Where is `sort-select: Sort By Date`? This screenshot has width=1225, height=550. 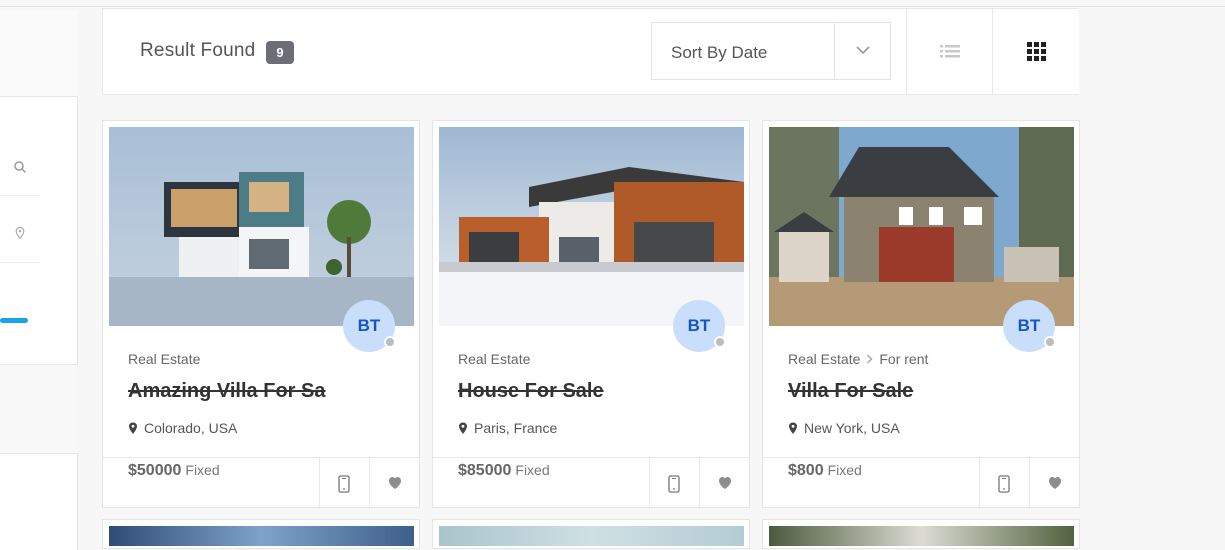 sort-select: Sort By Date is located at coordinates (771, 51).